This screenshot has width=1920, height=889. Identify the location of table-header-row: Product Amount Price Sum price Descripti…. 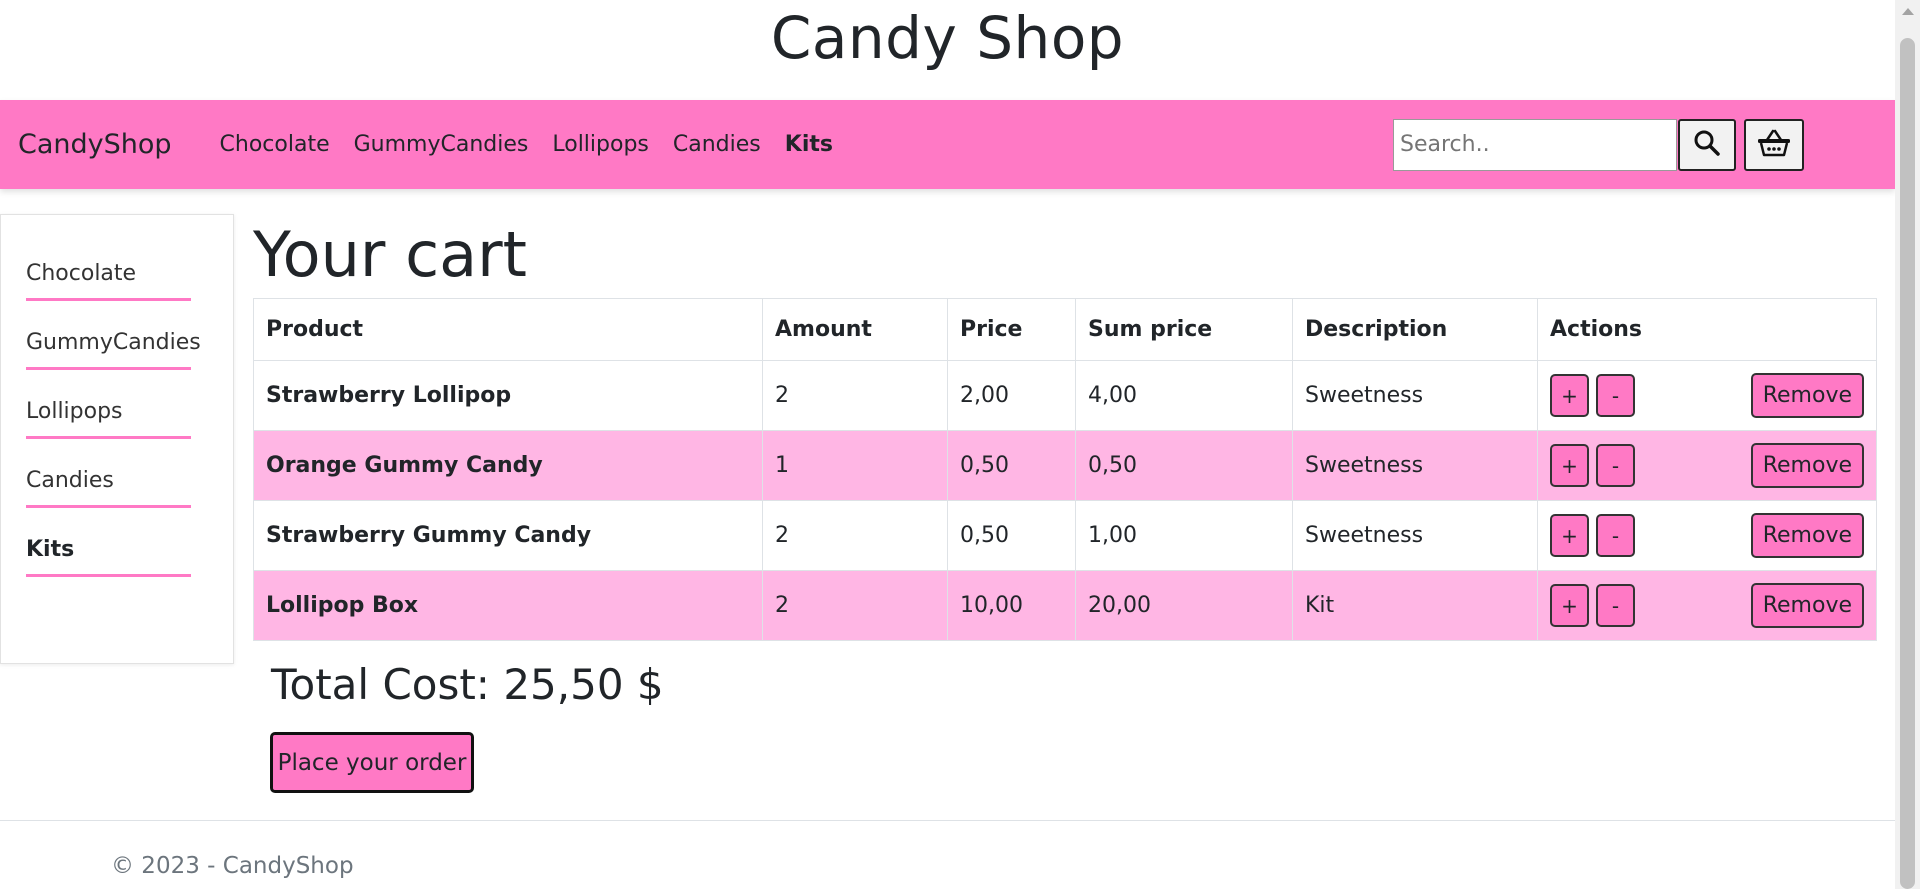
(1065, 329).